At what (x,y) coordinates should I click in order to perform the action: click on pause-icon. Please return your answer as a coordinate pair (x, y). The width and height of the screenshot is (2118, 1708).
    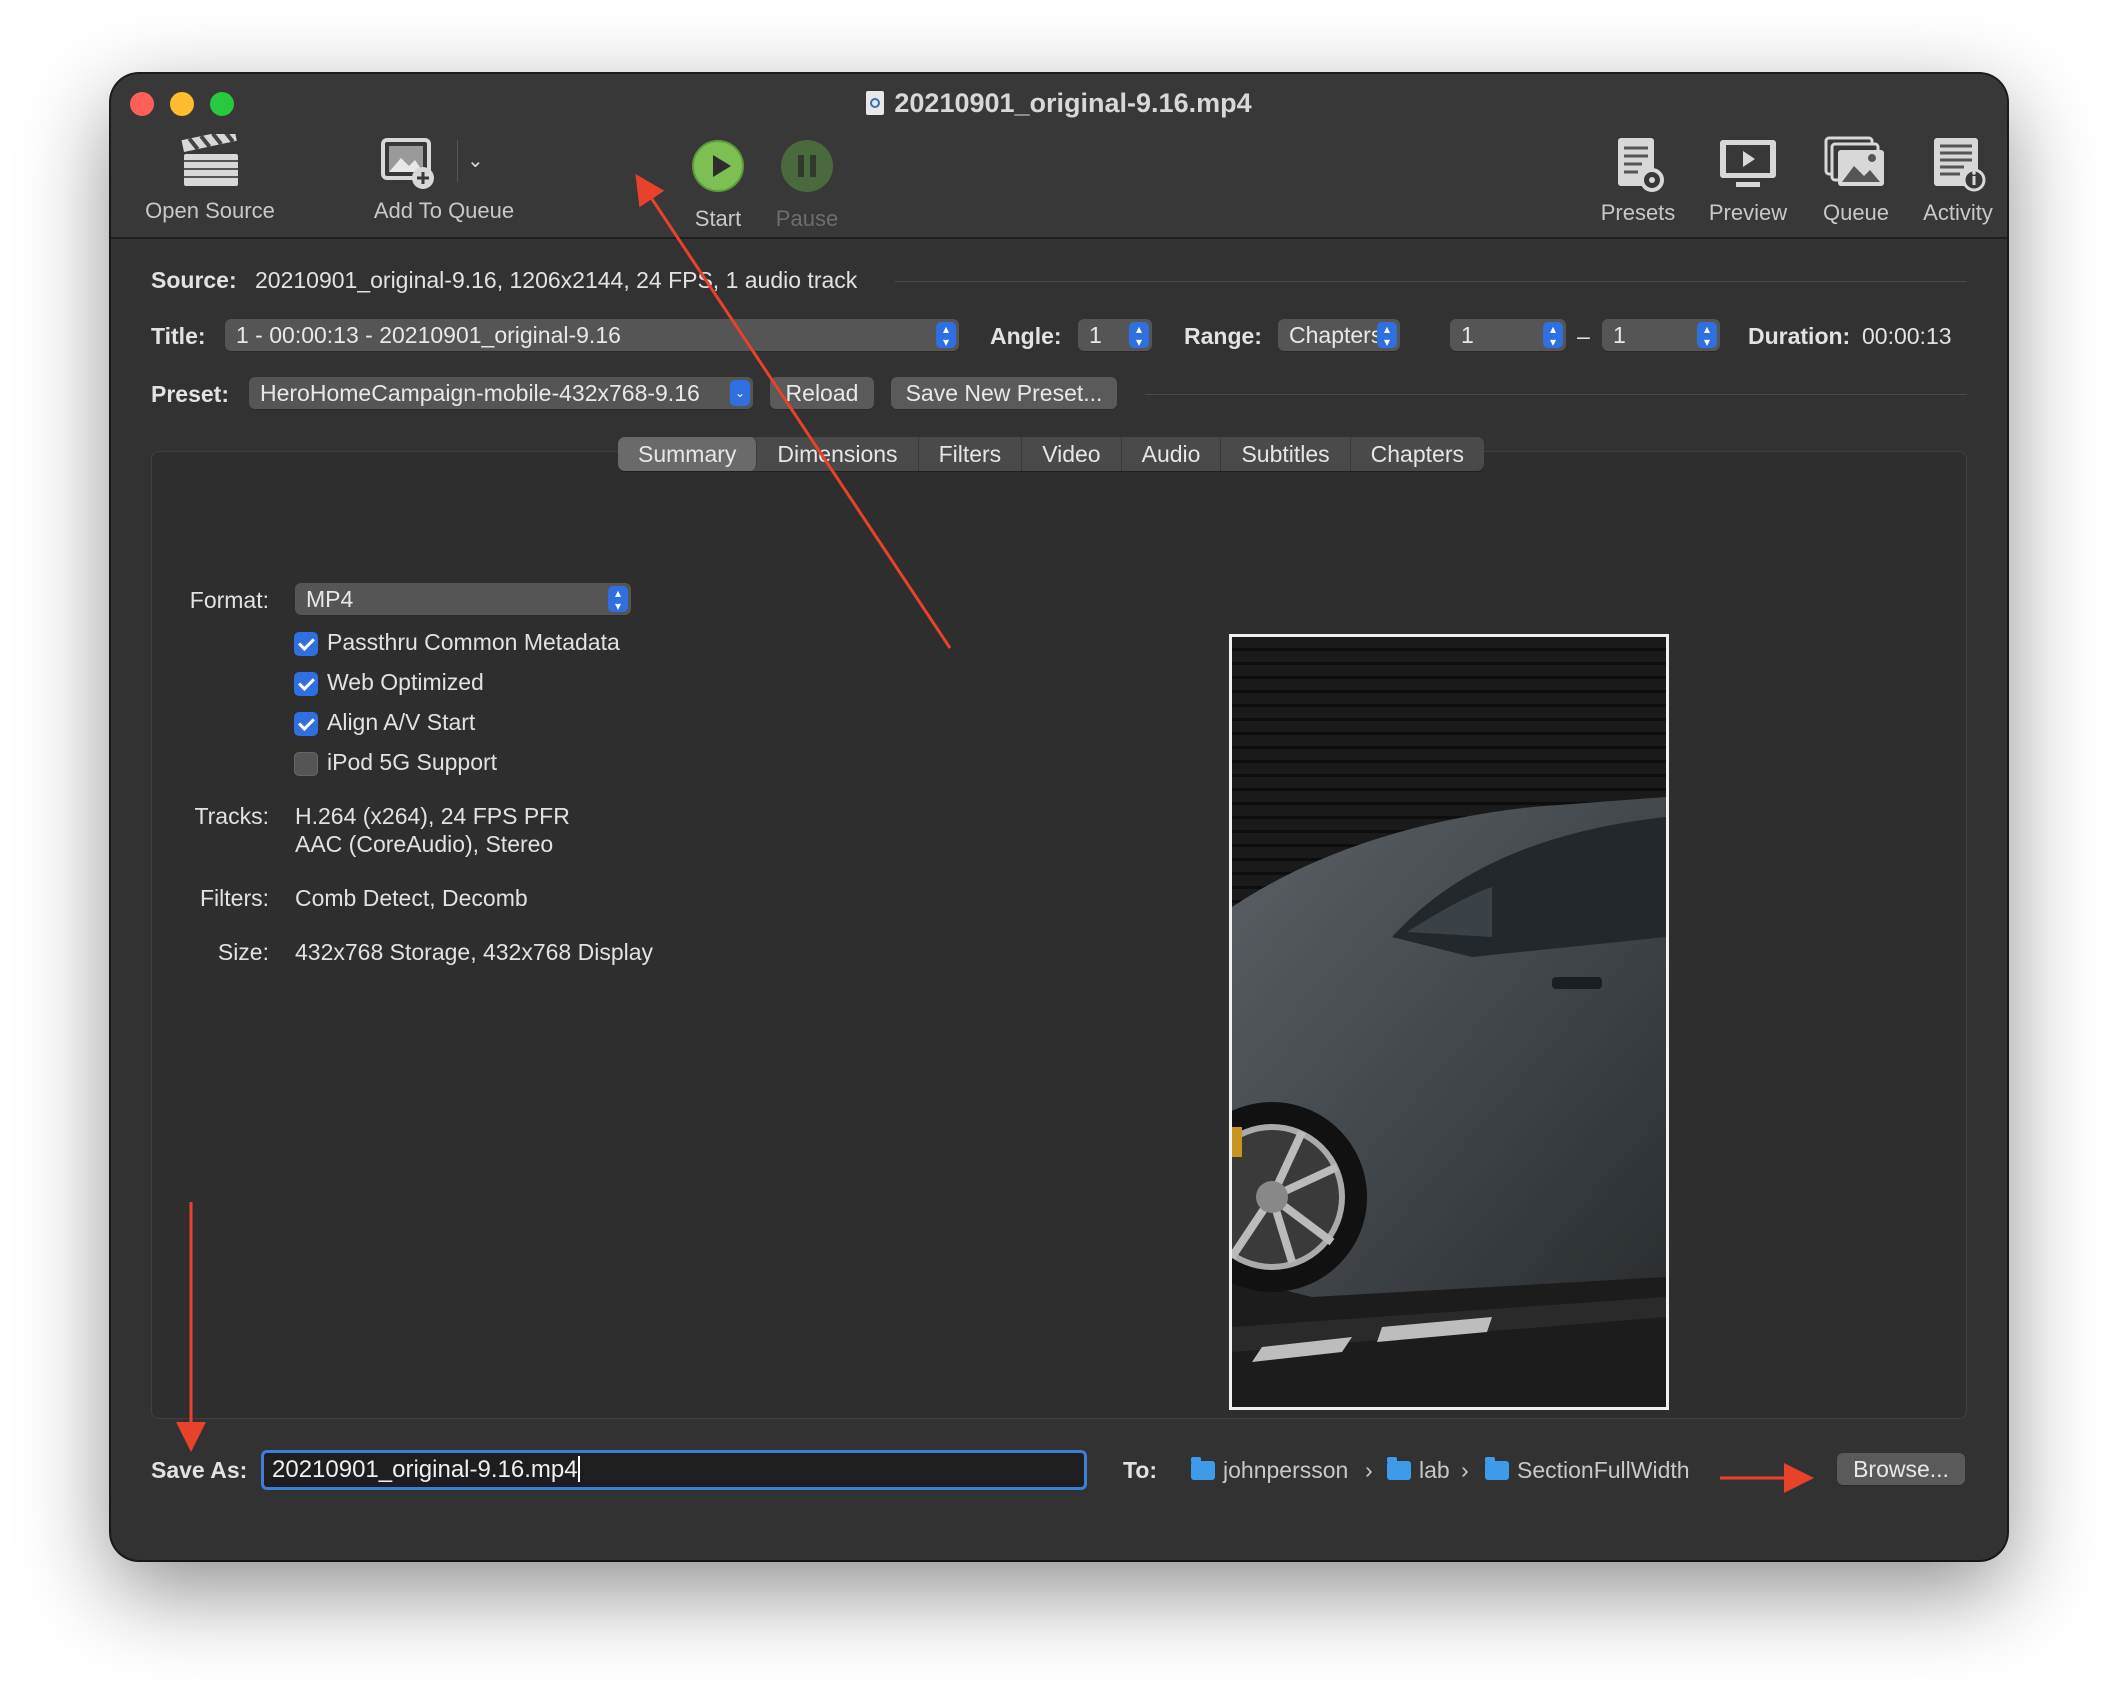
    Looking at the image, I should click on (807, 166).